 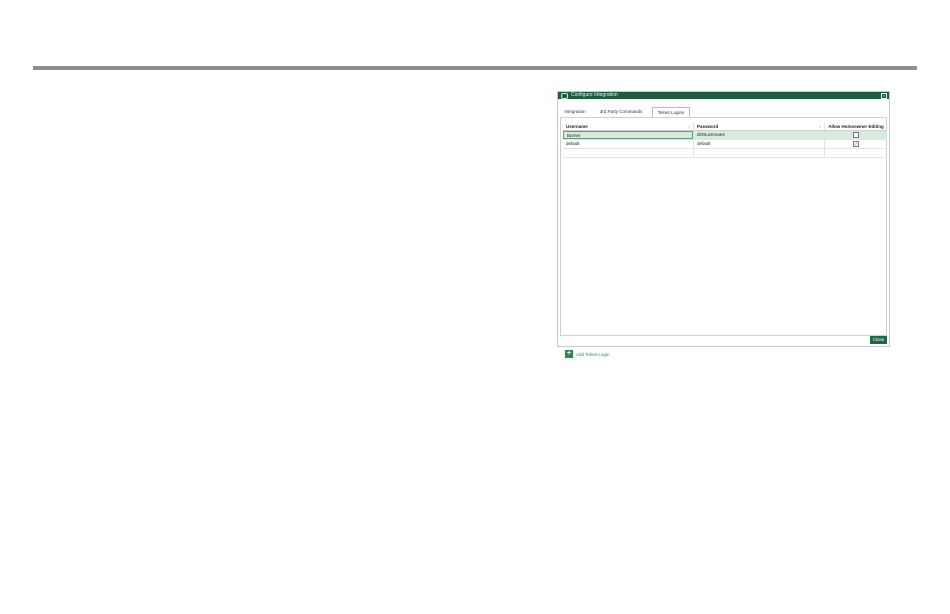 I want to click on title-bar: Configure Integration ×, so click(x=723, y=95).